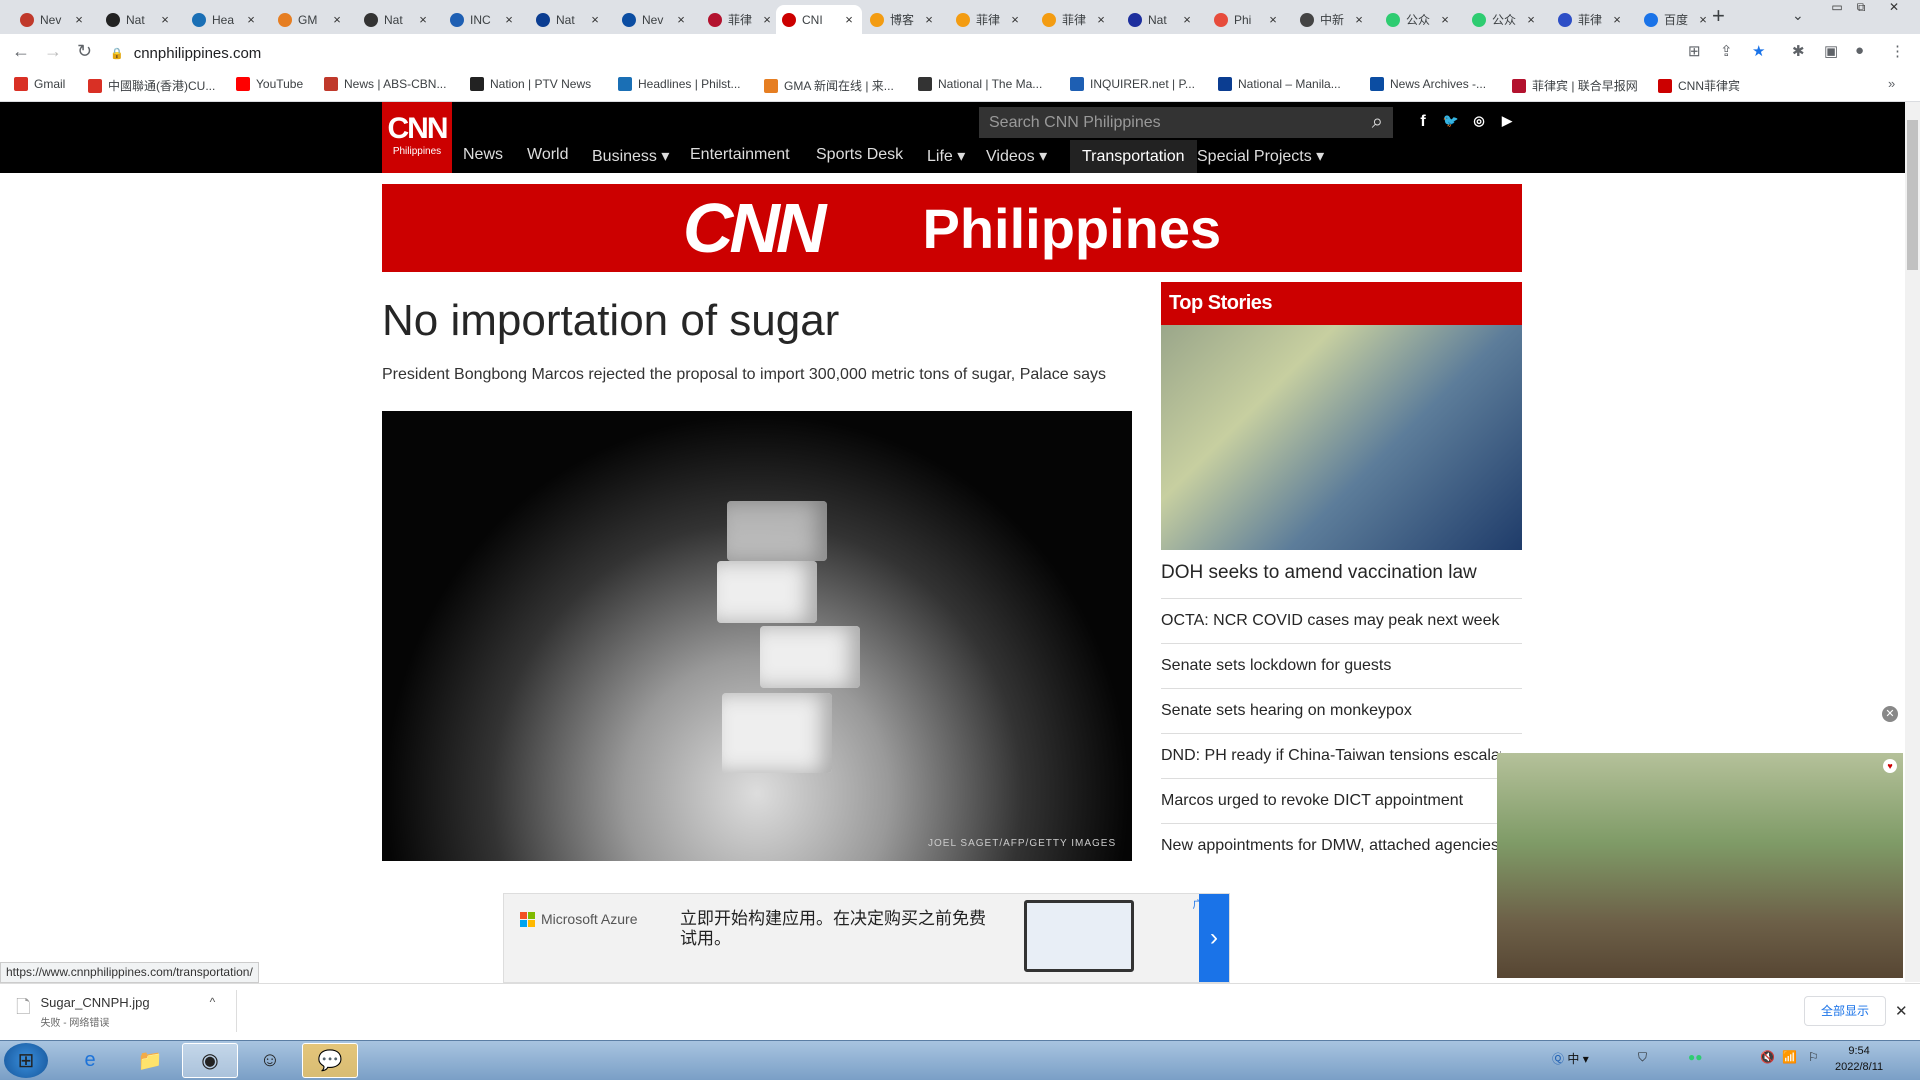 Image resolution: width=1920 pixels, height=1080 pixels. Describe the element at coordinates (1798, 15) in the screenshot. I see `tab-search-chevron-icon: ⌄` at that location.